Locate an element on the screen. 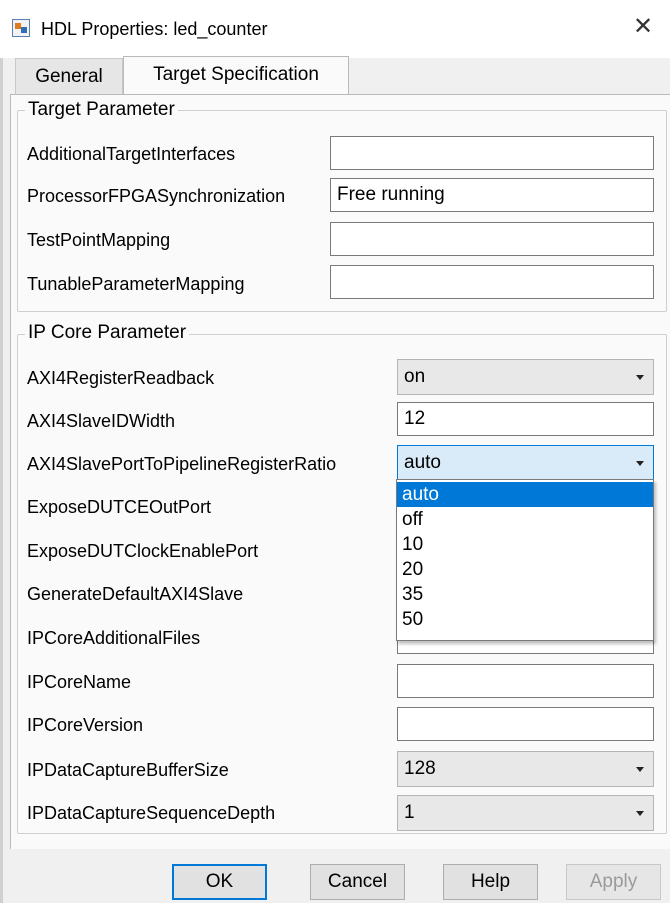  axi4-register-readback-value: on is located at coordinates (415, 376).